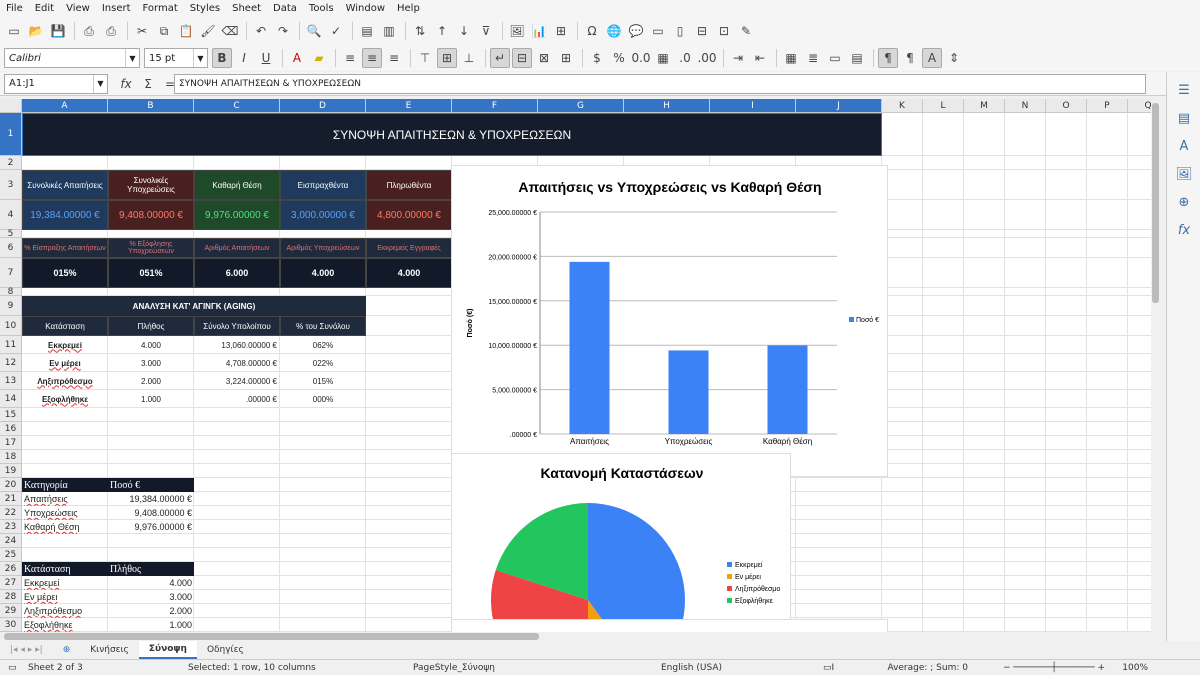 The width and height of the screenshot is (1200, 675). What do you see at coordinates (237, 248) in the screenshot?
I see `ratio-header: Αριθμός Απαιτήσεων` at bounding box center [237, 248].